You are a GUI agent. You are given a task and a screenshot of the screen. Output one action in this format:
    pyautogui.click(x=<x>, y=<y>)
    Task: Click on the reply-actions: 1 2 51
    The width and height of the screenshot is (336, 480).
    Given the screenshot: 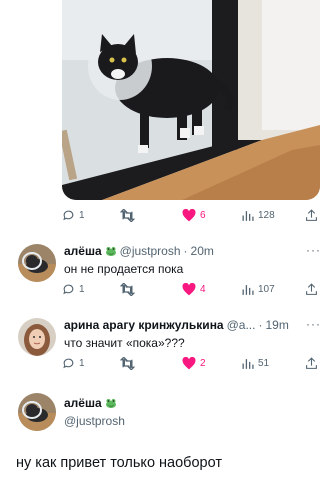 What is the action you would take?
    pyautogui.click(x=193, y=365)
    